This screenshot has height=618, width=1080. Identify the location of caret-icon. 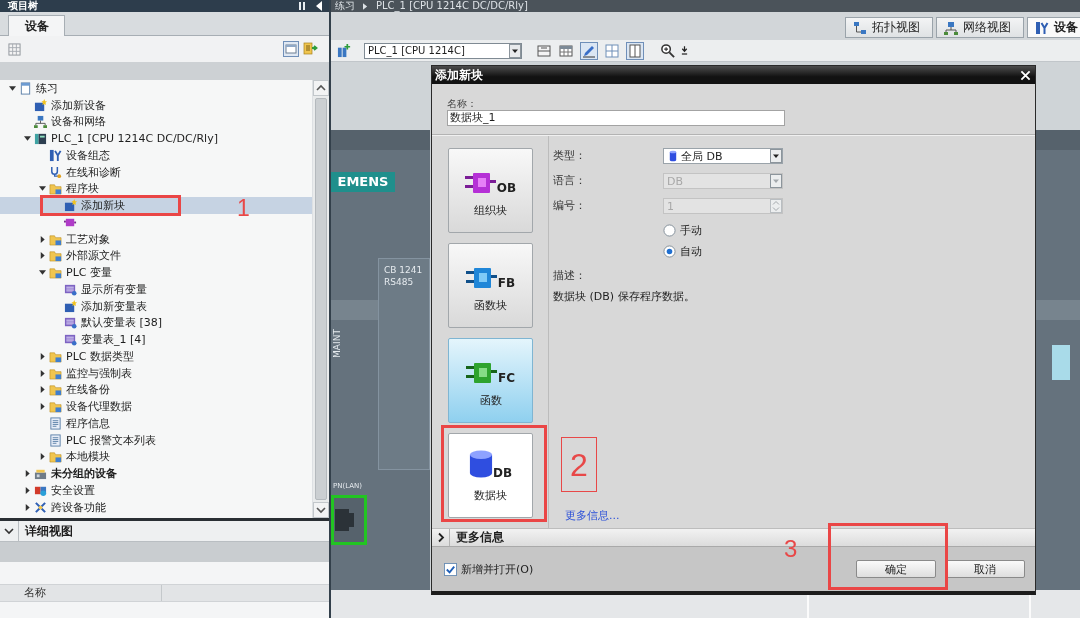
(776, 156).